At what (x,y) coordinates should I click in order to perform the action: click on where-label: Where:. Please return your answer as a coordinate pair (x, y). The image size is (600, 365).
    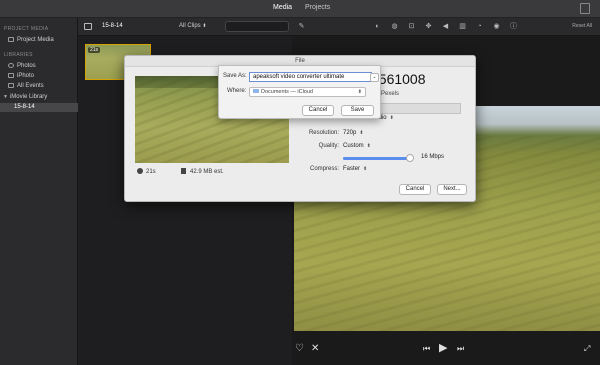
    Looking at the image, I should click on (237, 91).